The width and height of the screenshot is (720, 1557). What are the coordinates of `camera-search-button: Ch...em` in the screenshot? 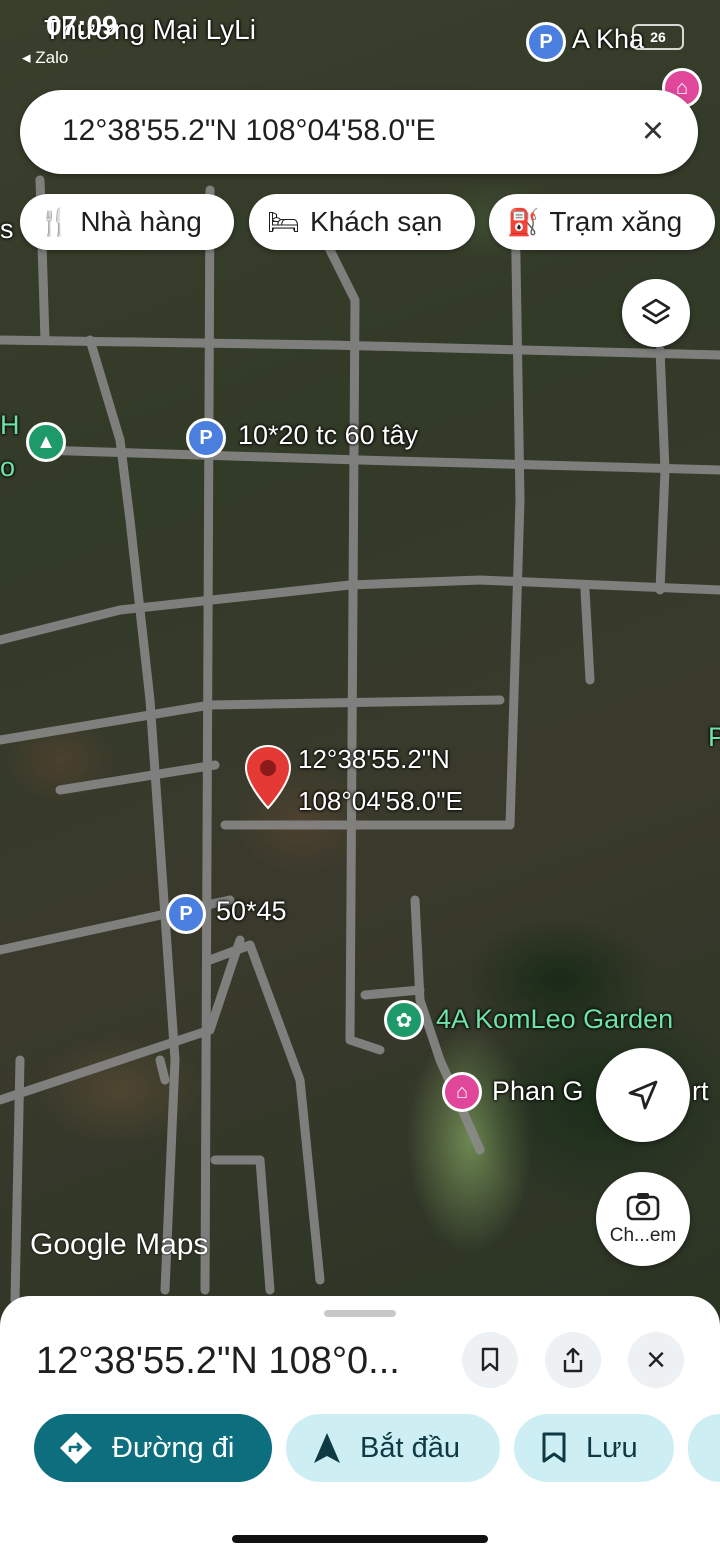 It's located at (643, 1219).